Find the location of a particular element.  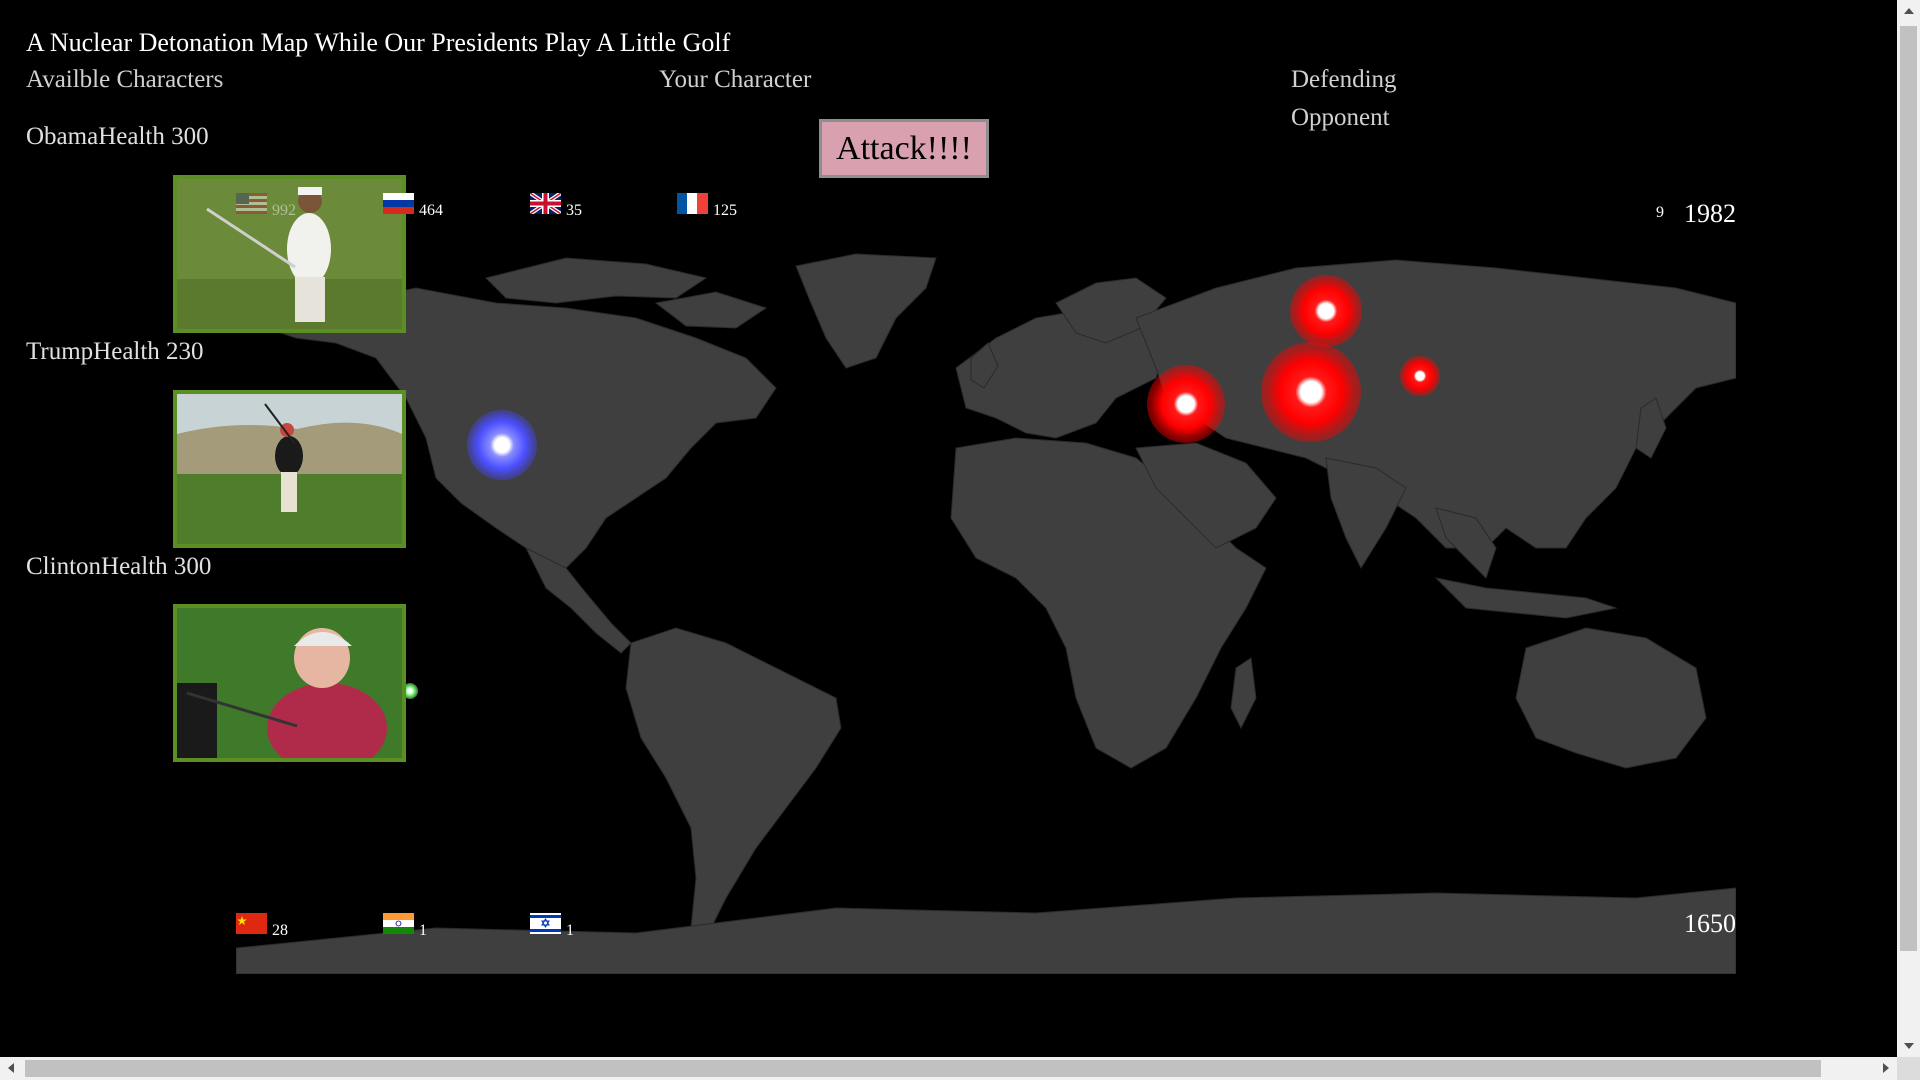

clinton-golf-photo is located at coordinates (289, 683).